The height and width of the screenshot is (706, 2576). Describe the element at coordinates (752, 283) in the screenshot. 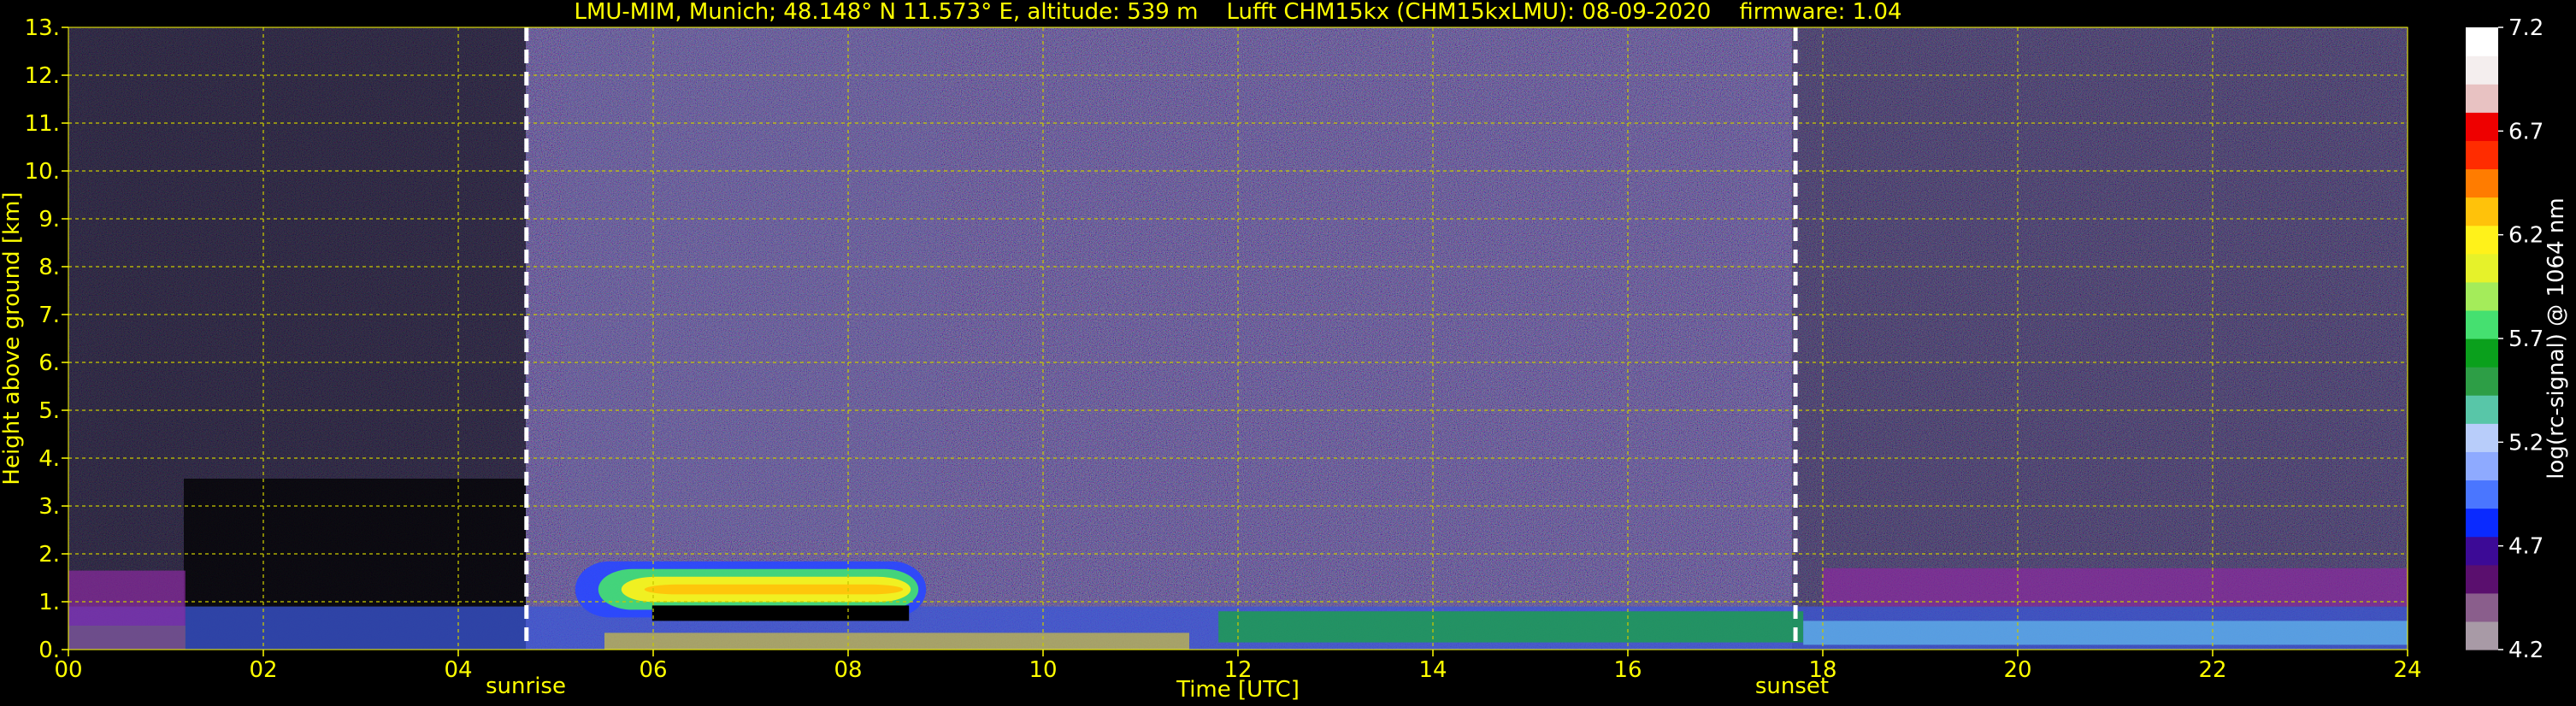

I see `bright-noise-region` at that location.